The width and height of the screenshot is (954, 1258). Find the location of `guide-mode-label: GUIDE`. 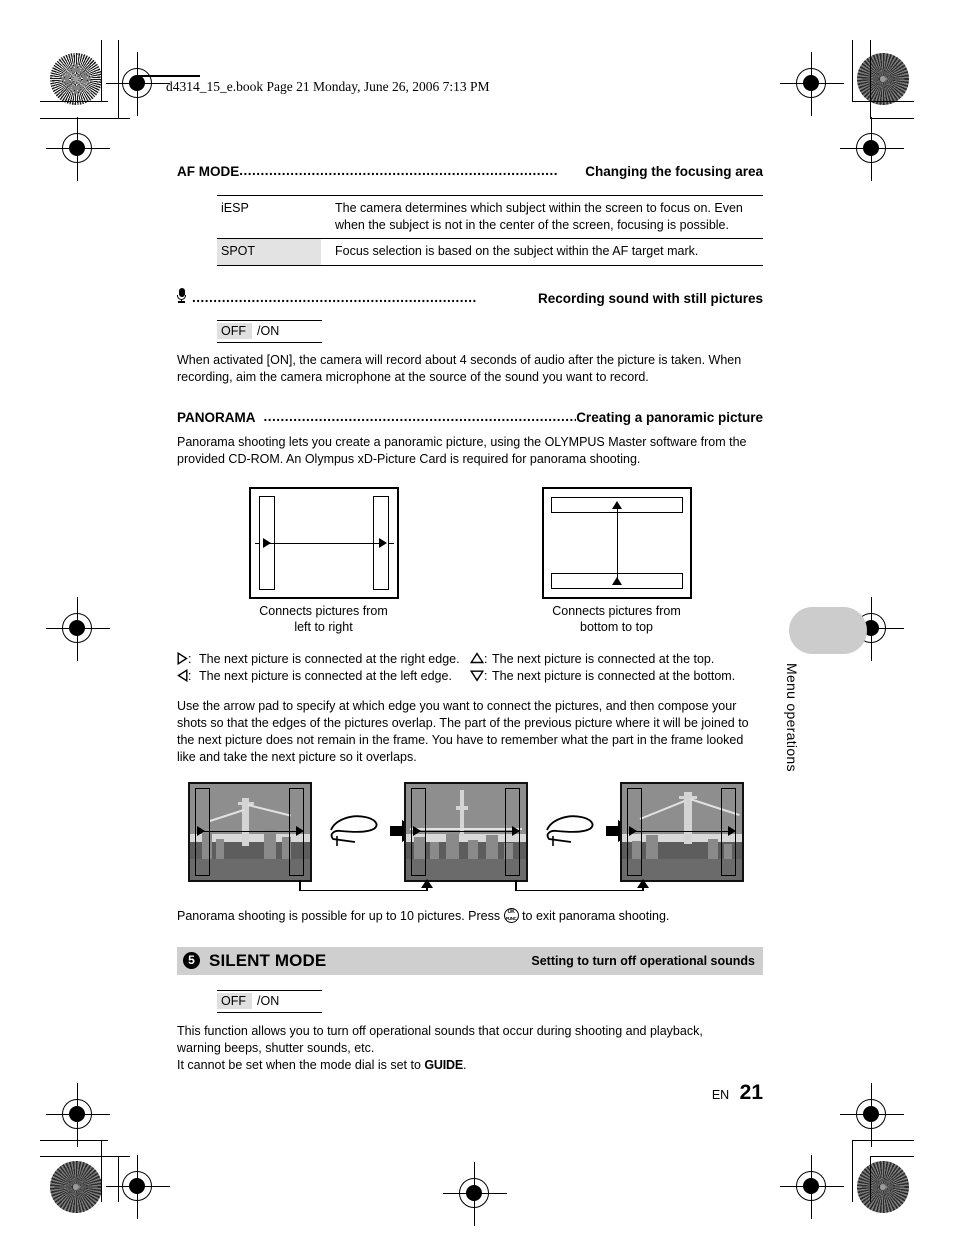

guide-mode-label: GUIDE is located at coordinates (443, 1064).